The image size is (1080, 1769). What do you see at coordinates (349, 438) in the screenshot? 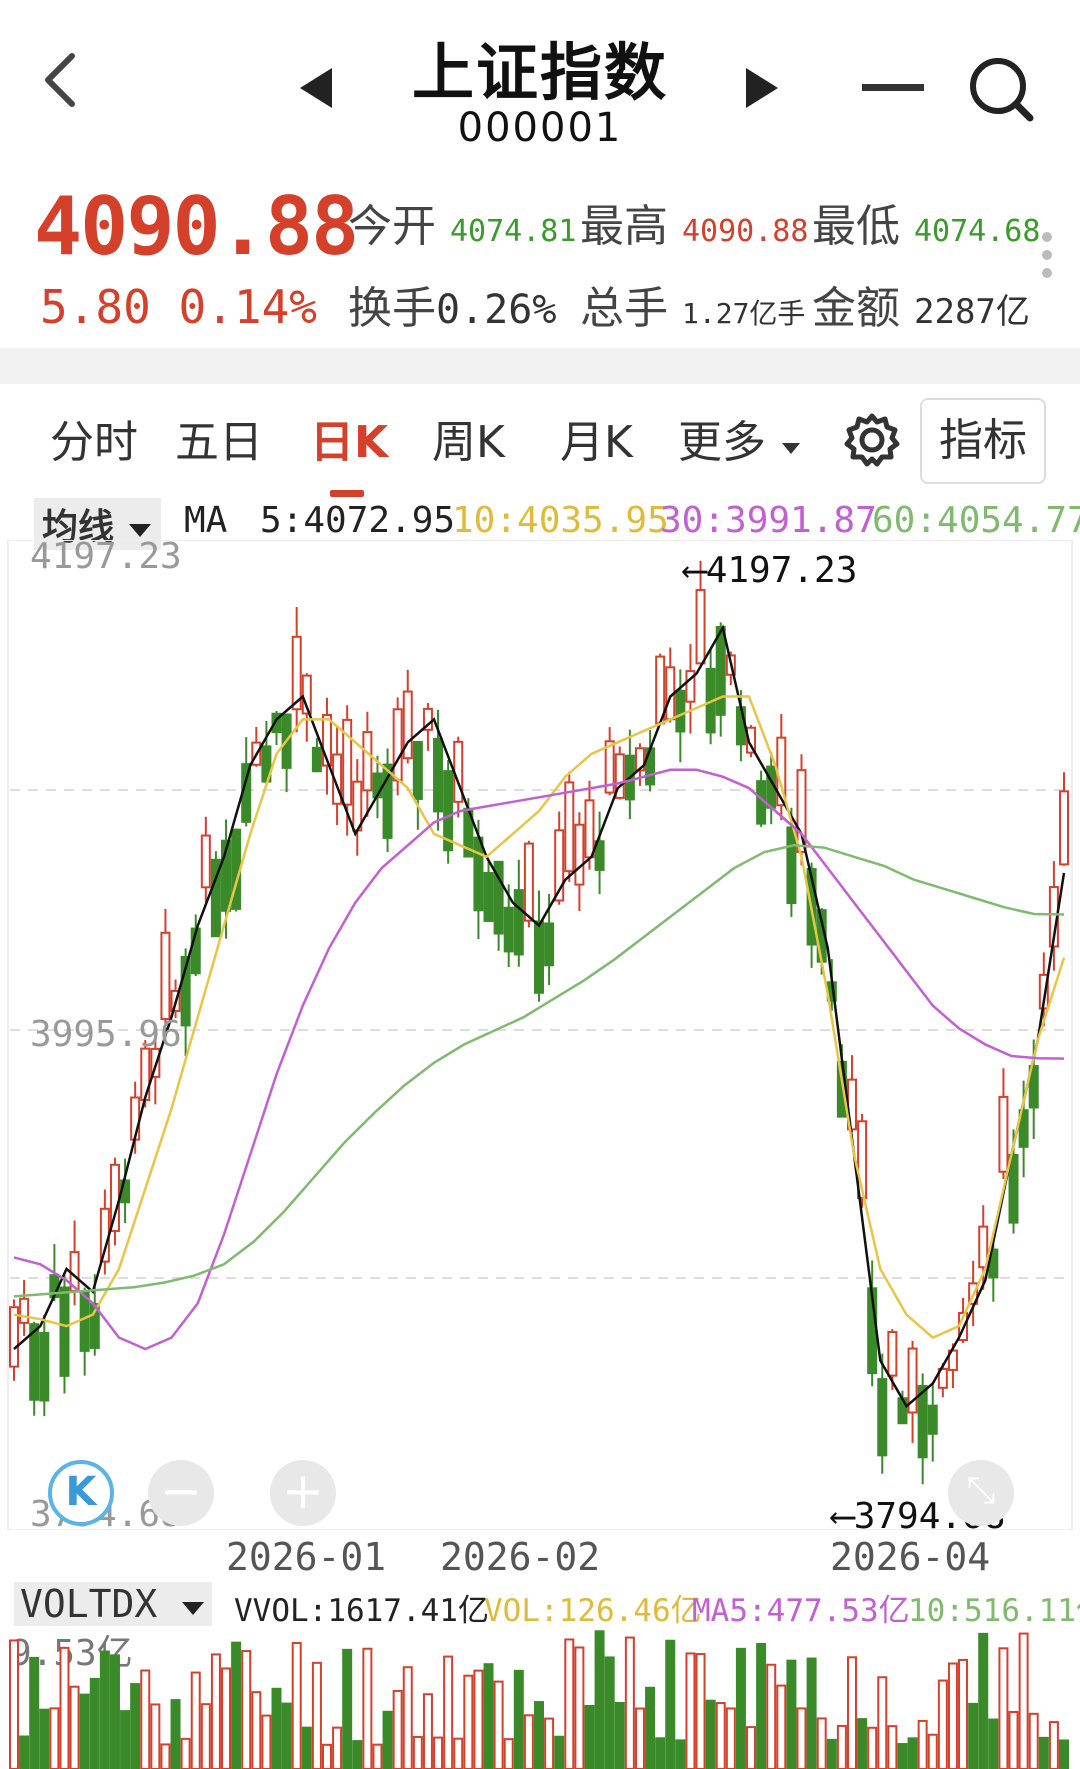
I see `tab-daily-k: 日K` at bounding box center [349, 438].